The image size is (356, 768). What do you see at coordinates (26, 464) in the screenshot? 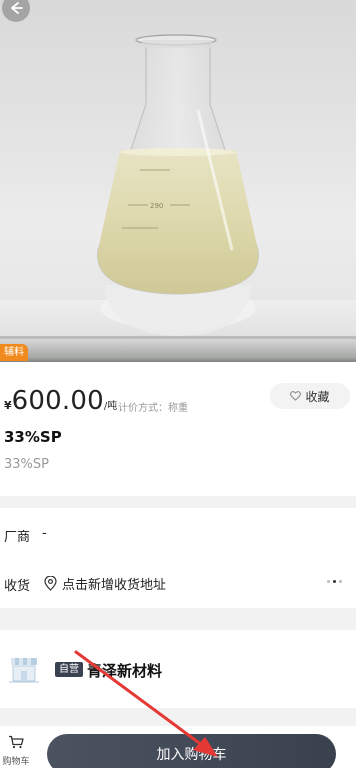
I see `product-subtitle: 33%SP` at bounding box center [26, 464].